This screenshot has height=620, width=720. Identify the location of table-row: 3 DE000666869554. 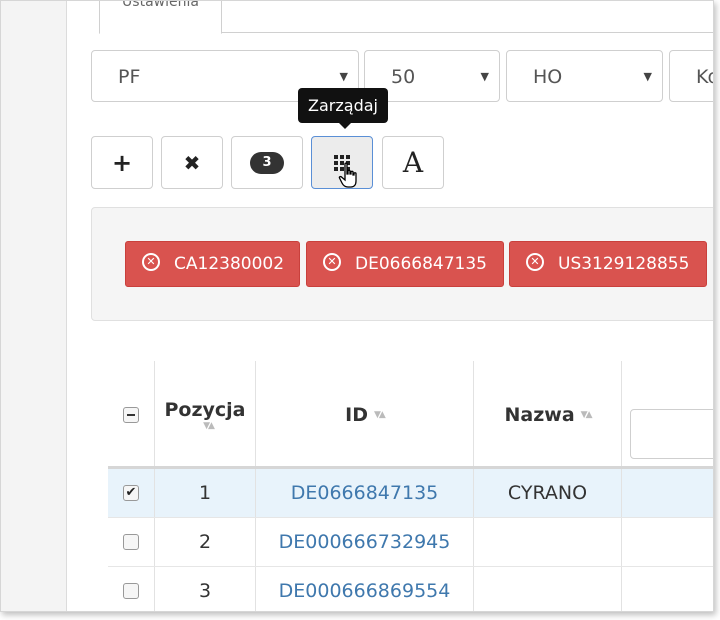
(410, 589).